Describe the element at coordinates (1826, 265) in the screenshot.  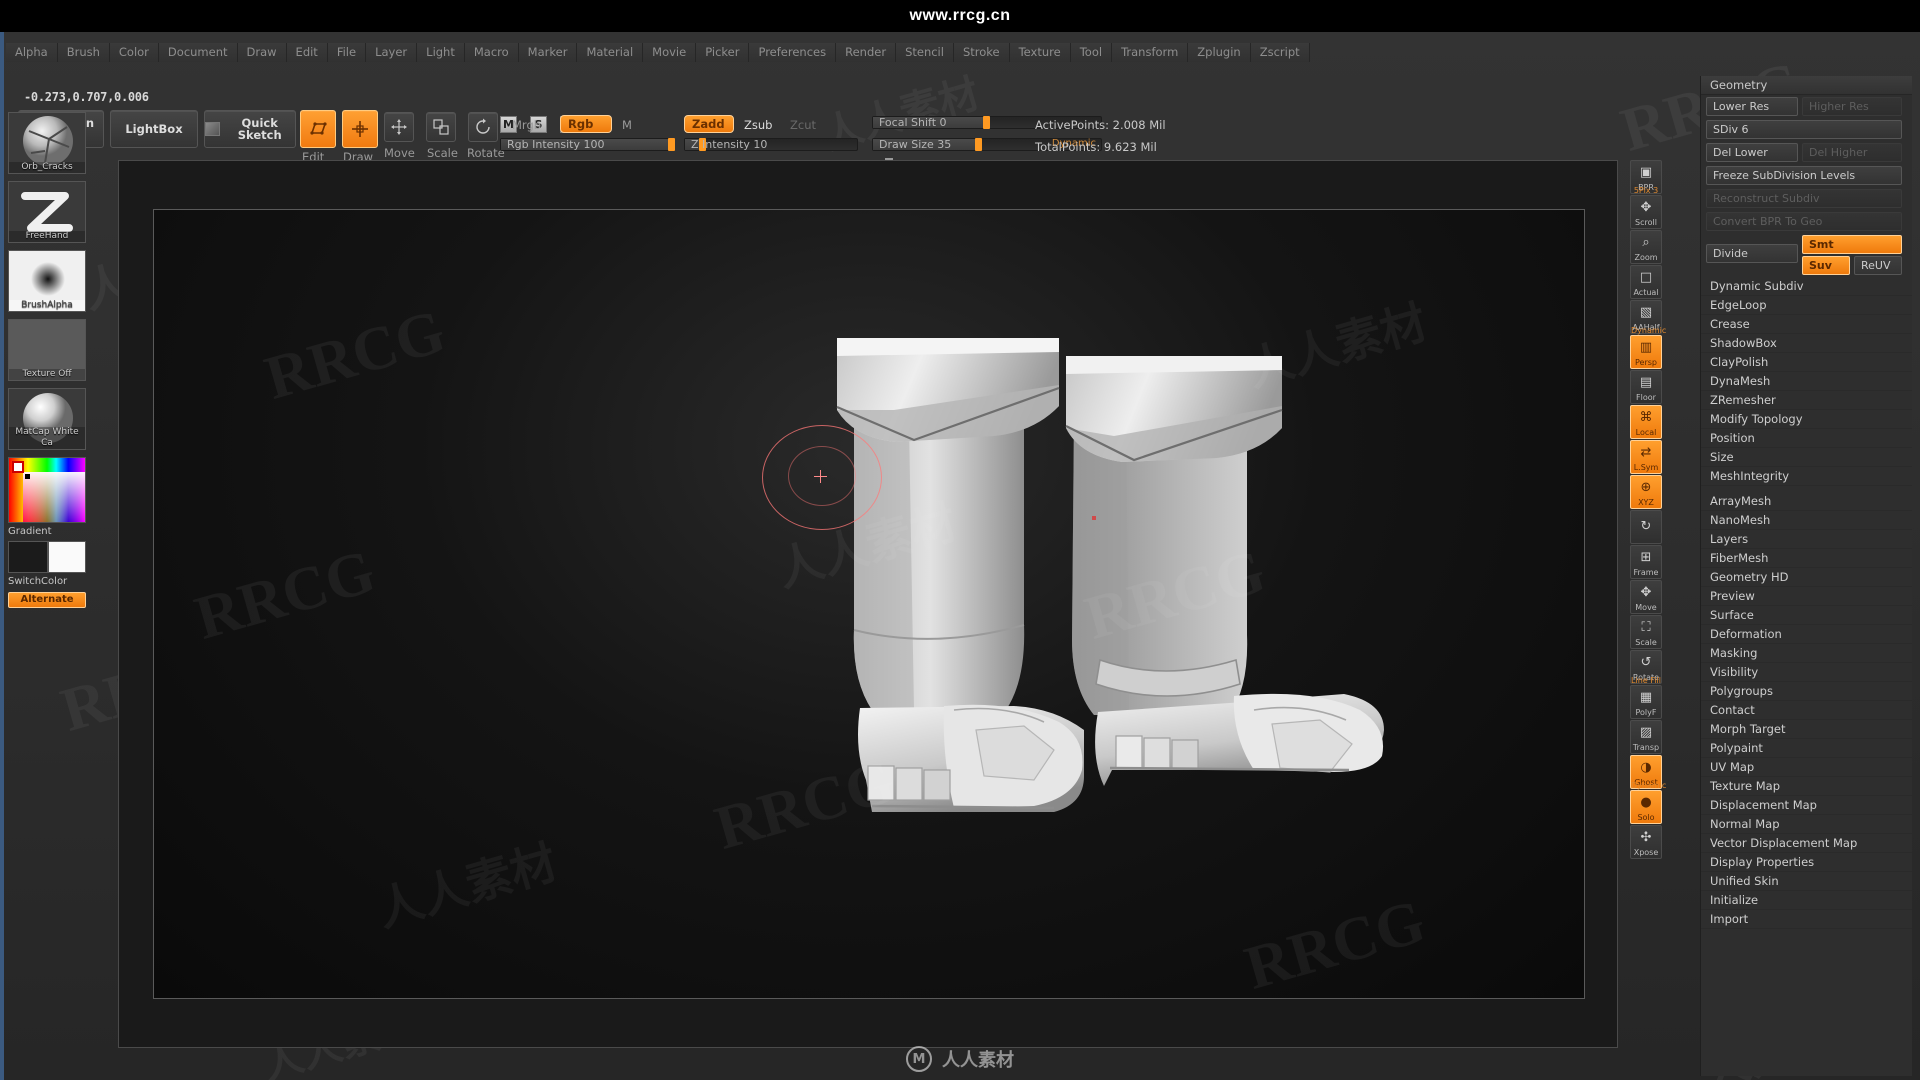
I see `suv-button: Suv` at that location.